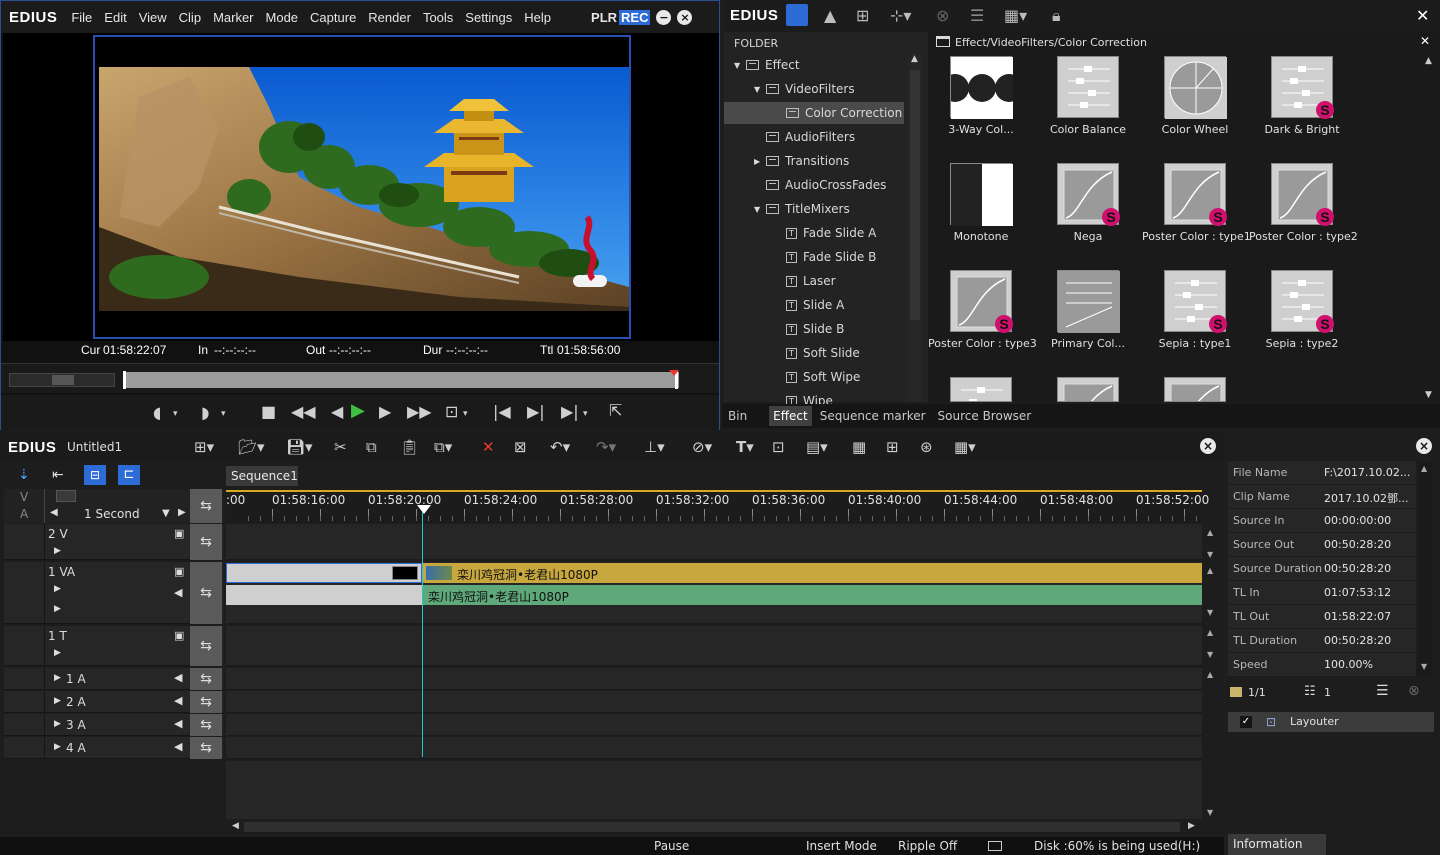 The width and height of the screenshot is (1440, 855). Describe the element at coordinates (1331, 722) in the screenshot. I see `layouter-row: ✓ ⊡ Layouter` at that location.